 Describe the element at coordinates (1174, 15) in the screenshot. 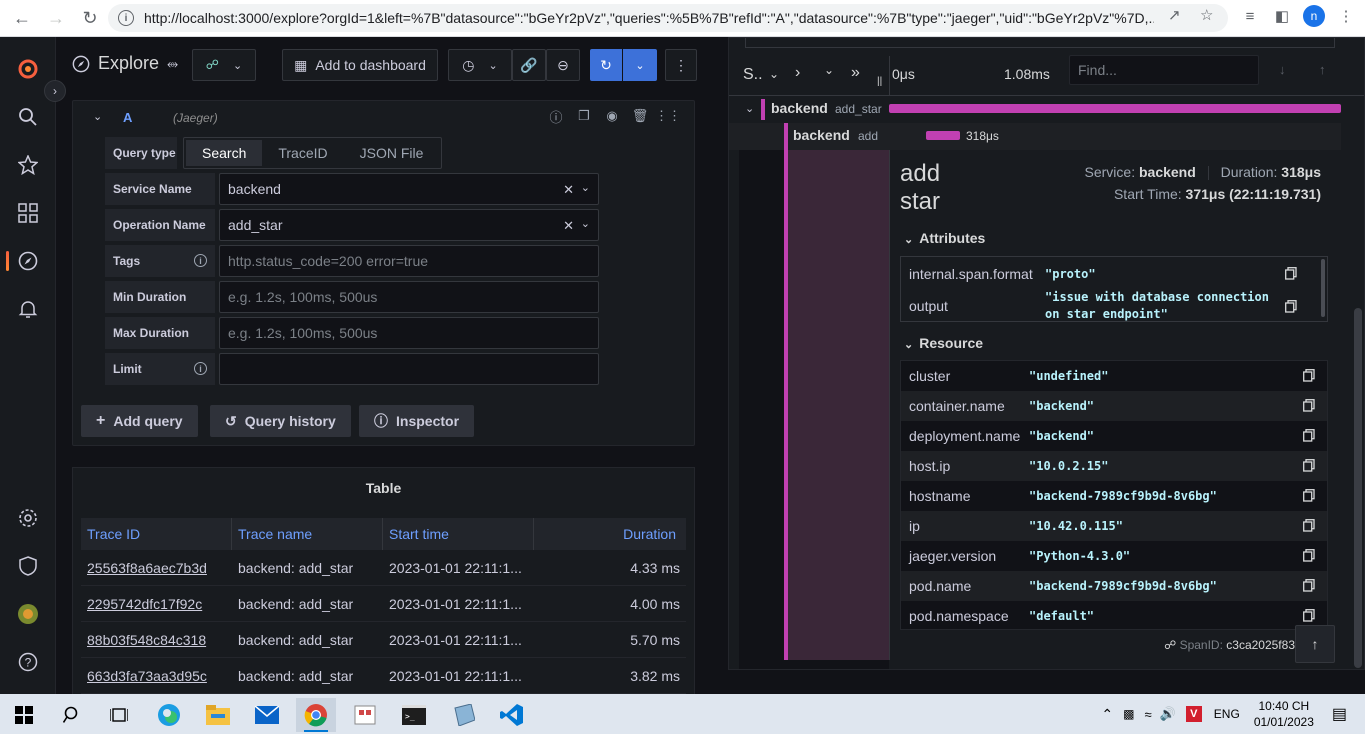

I see `share-icon: ↗` at that location.